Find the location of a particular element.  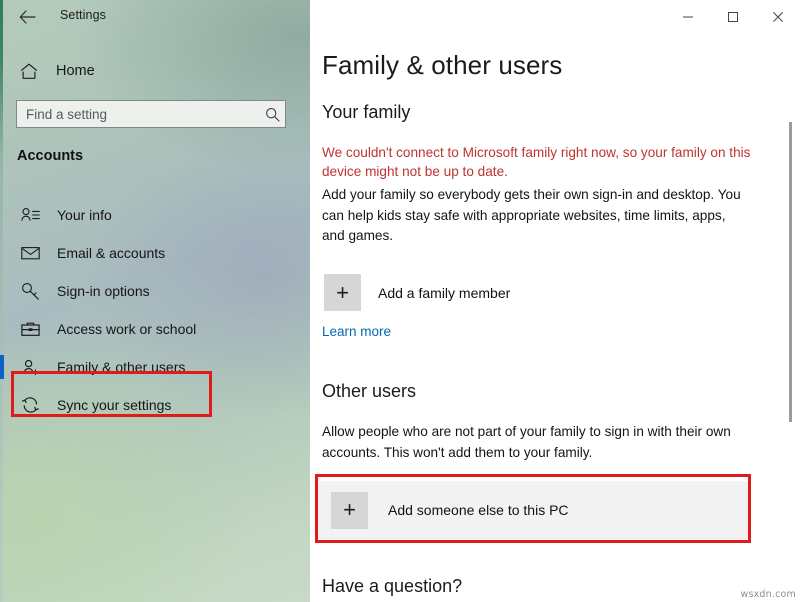

sidebar-item-sync-your-settings: Sync your settings is located at coordinates (150, 405).